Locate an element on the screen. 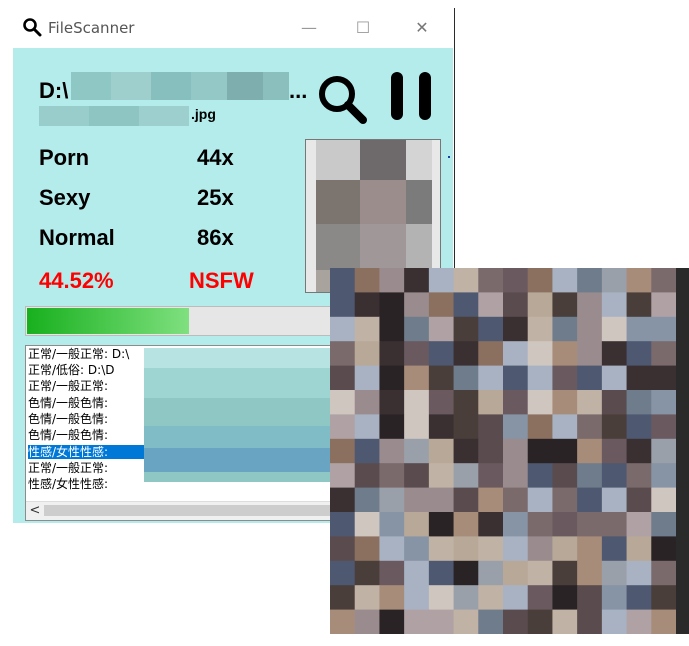  scrollbar-thumb is located at coordinates (190, 510).